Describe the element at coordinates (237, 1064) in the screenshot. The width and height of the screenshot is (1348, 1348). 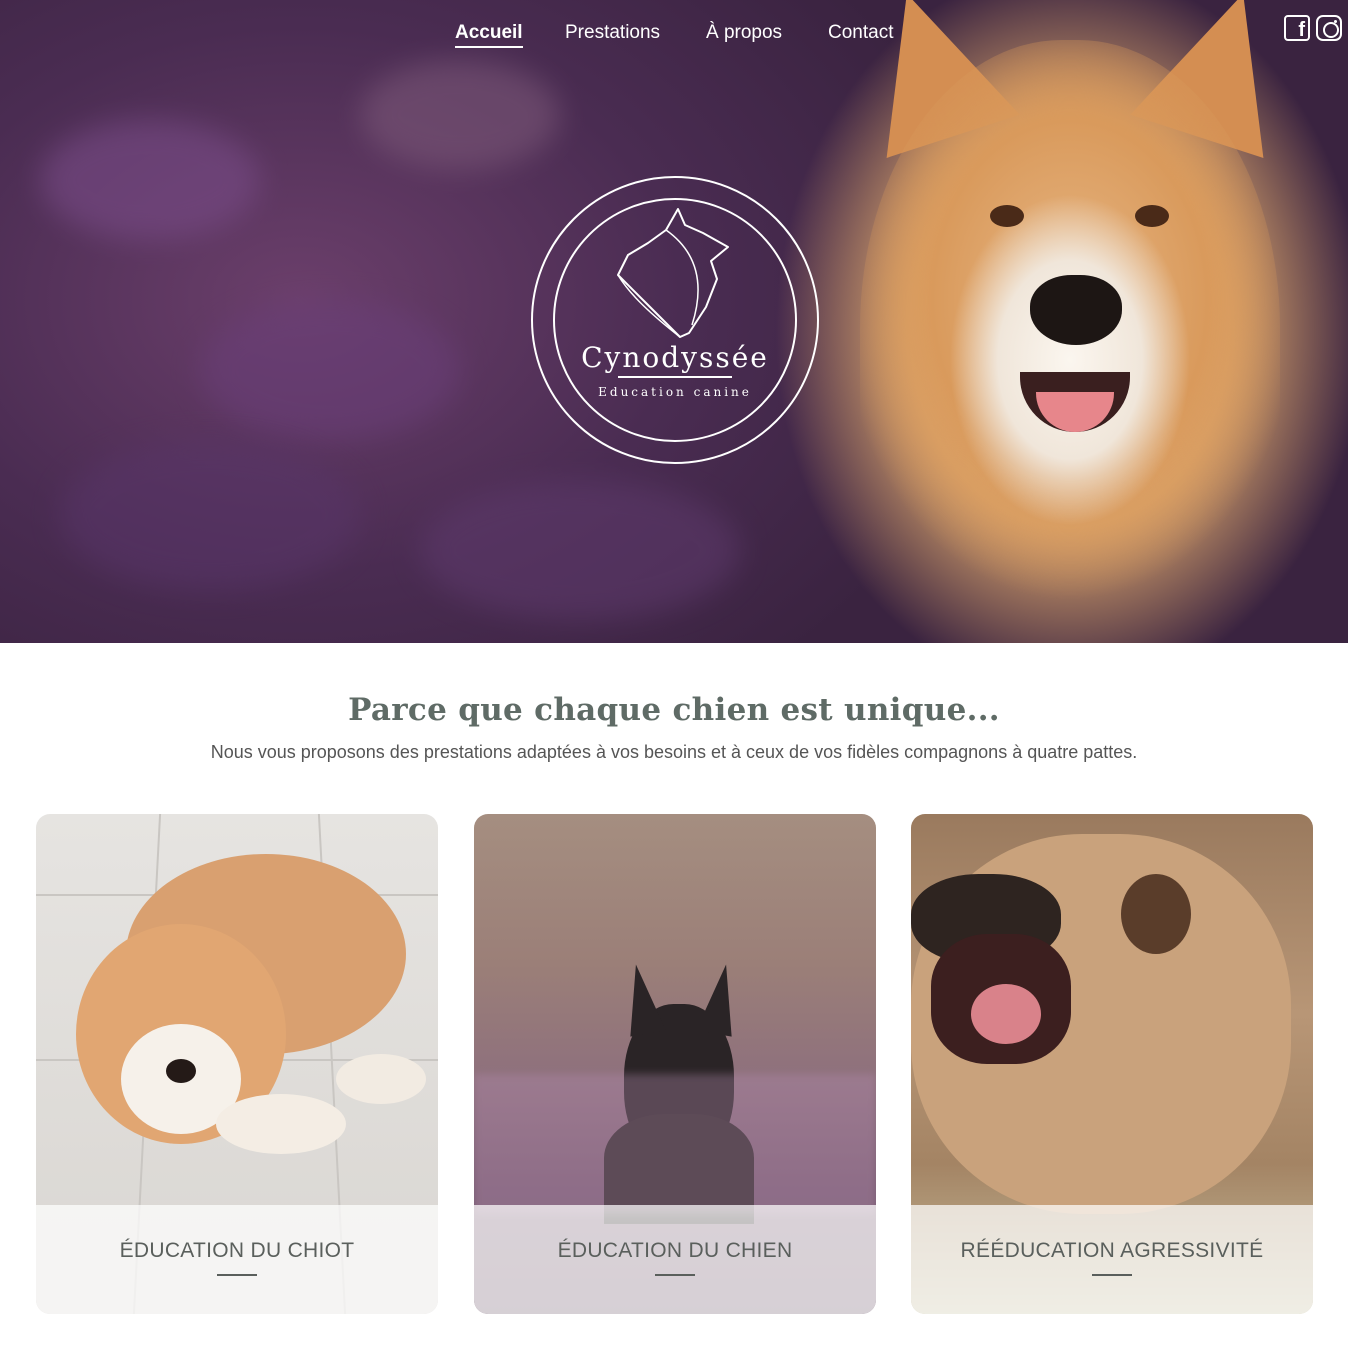
I see `service-card-chiot: ÉDUCATION DU CHIOT` at that location.